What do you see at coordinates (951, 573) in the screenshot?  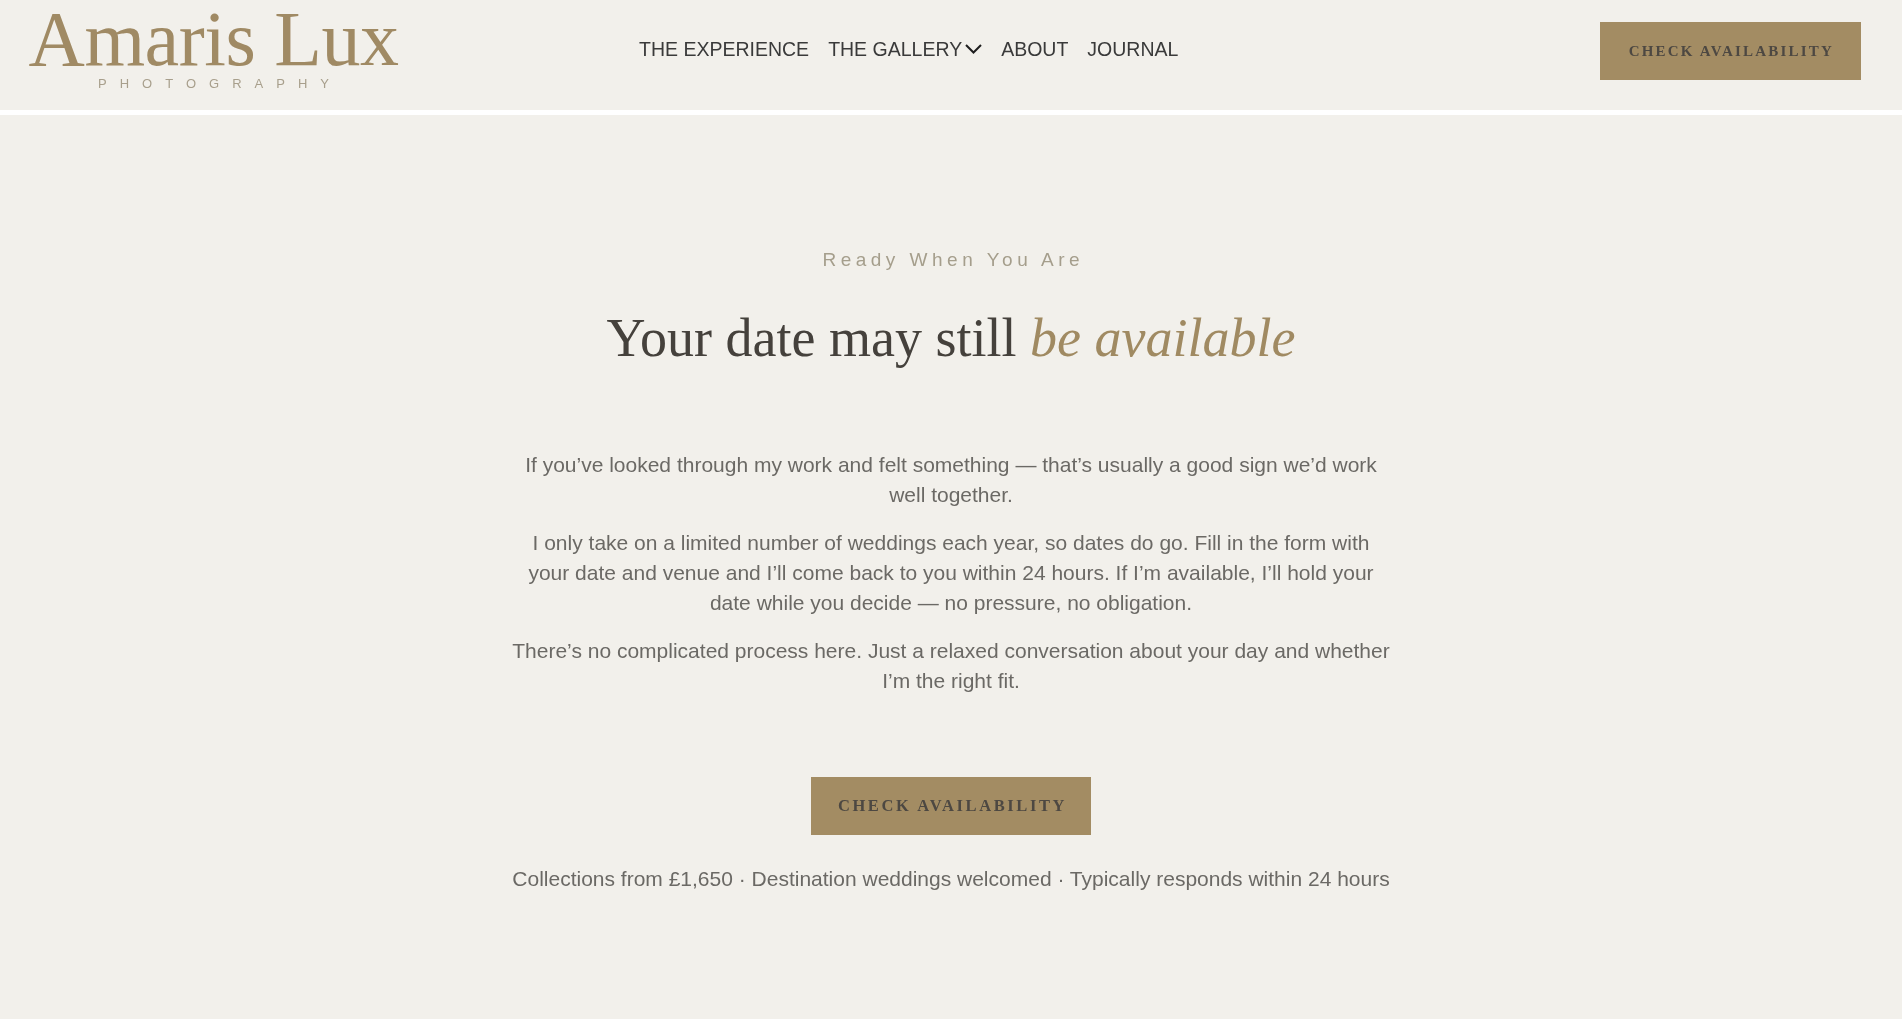 I see `body-paragraph: I only take on a limited number of weddings each year, so dates do go. Fill in the form with your date and venue and I’ll come back to you within 24 hours. If I’m available, I’ll hold your date while you decide — no pressure, no obligation.` at bounding box center [951, 573].